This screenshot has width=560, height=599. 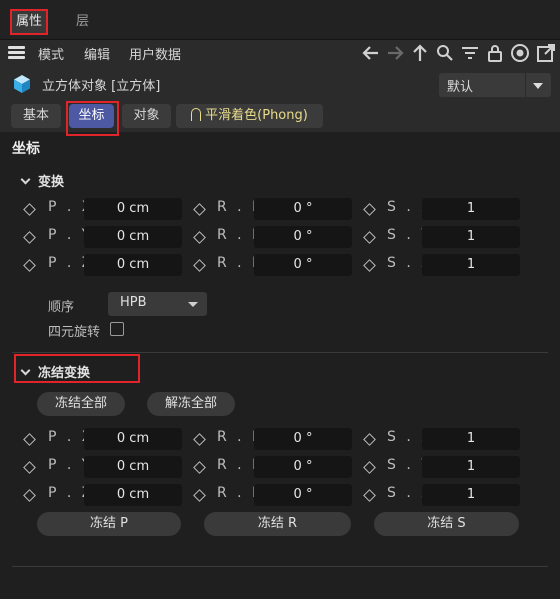 What do you see at coordinates (82, 22) in the screenshot?
I see `tab-layers: 层` at bounding box center [82, 22].